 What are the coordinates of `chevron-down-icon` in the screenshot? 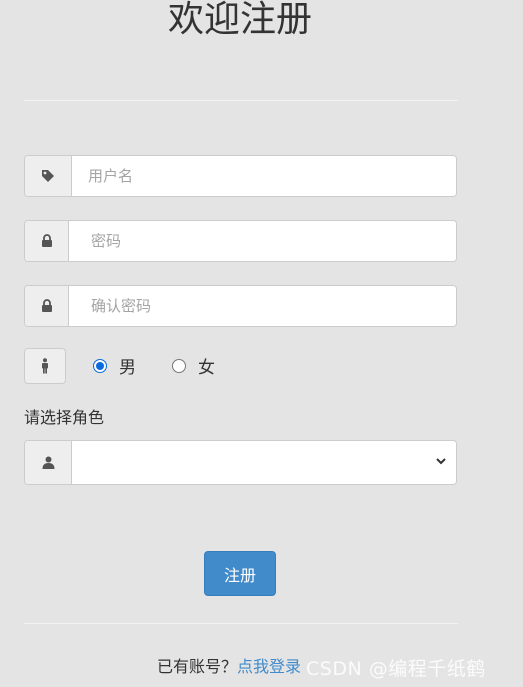 It's located at (441, 461).